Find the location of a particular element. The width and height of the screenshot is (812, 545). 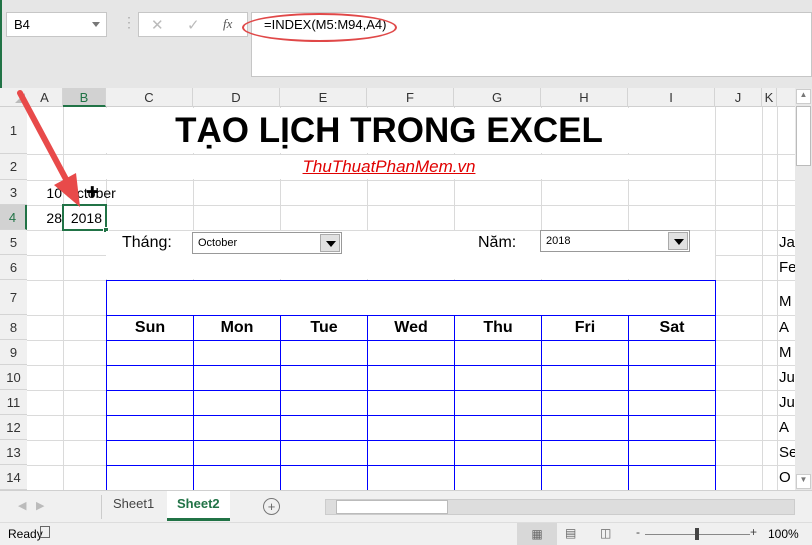

weekday-mon: Mon is located at coordinates (237, 328).